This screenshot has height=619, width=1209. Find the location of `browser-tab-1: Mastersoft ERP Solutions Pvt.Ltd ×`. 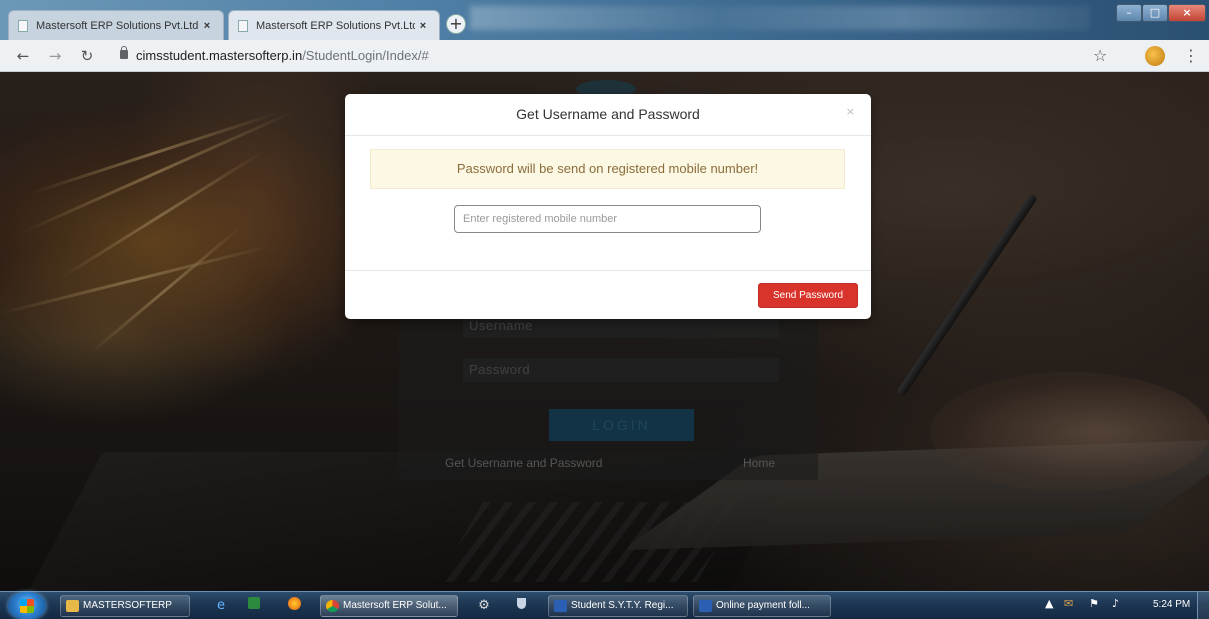

browser-tab-1: Mastersoft ERP Solutions Pvt.Ltd × is located at coordinates (116, 25).